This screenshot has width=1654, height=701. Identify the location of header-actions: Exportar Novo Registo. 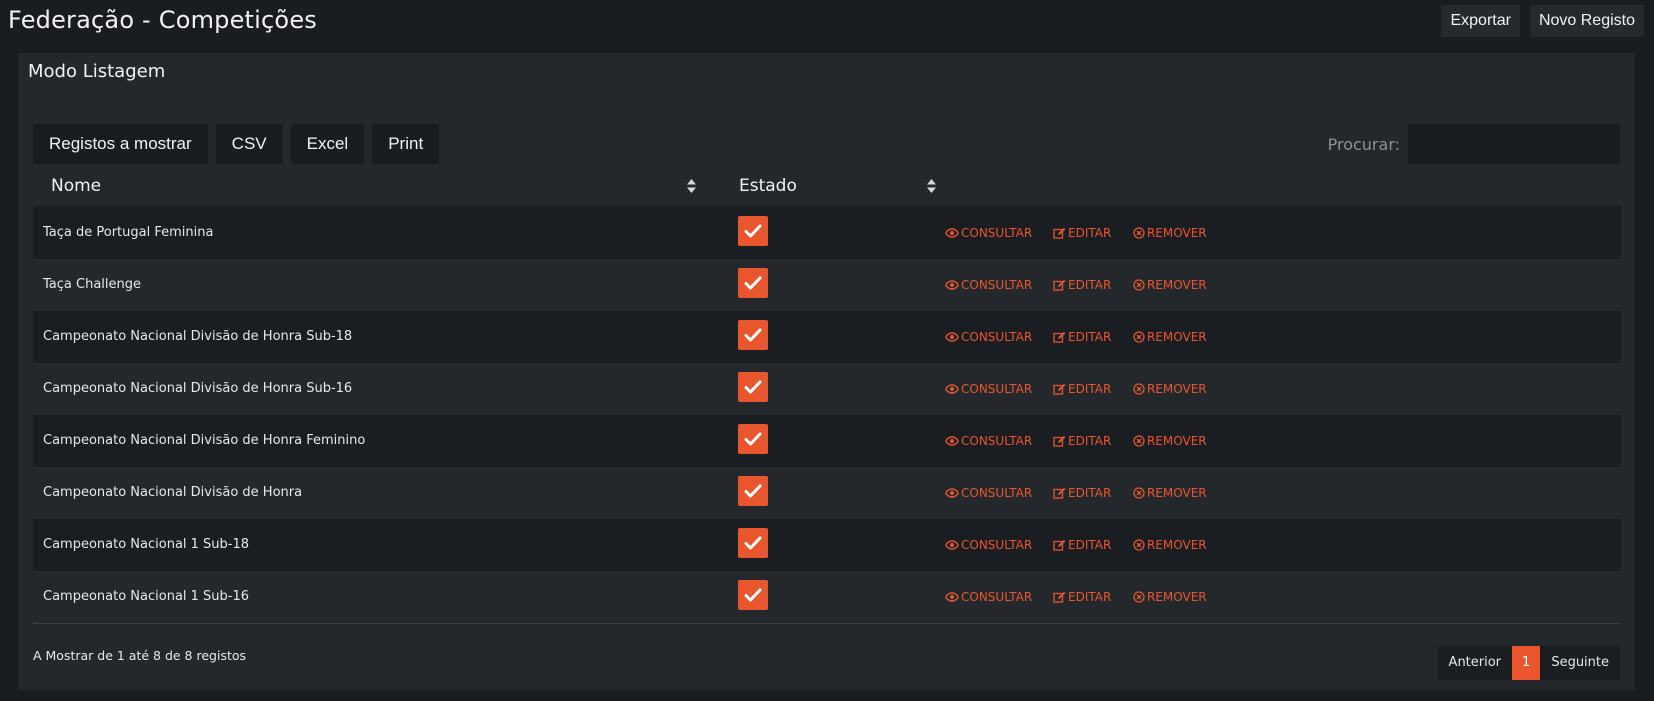
(1542, 21).